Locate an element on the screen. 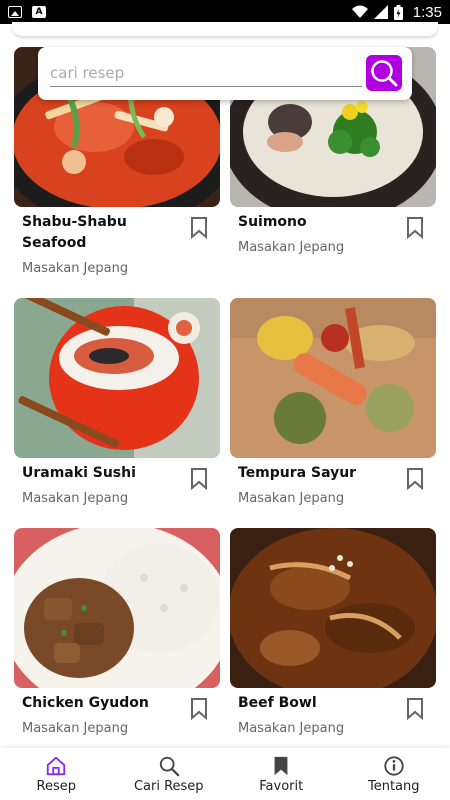 The height and width of the screenshot is (800, 450). uramaki-sushi-photo is located at coordinates (117, 378).